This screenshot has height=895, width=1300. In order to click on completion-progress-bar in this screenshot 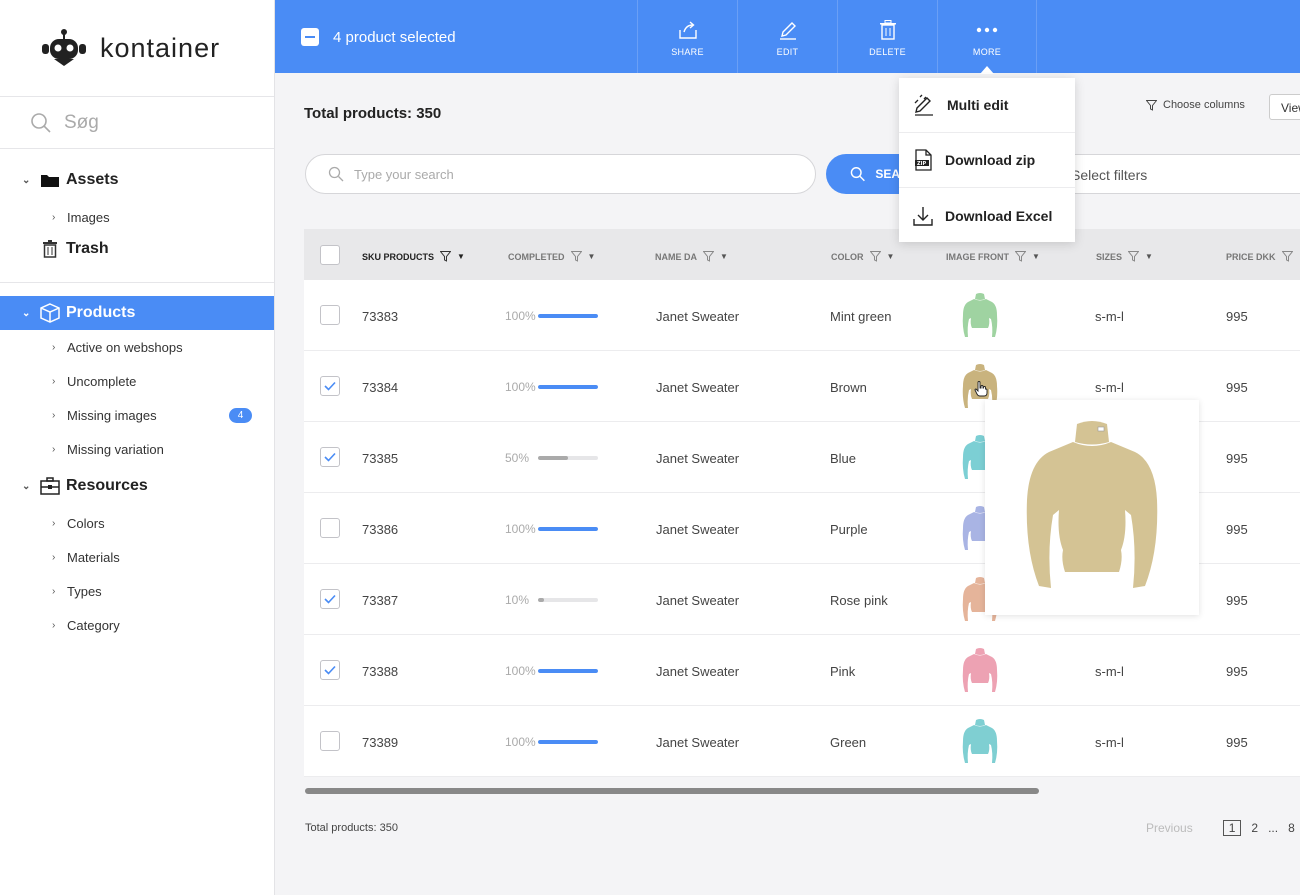, I will do `click(568, 529)`.